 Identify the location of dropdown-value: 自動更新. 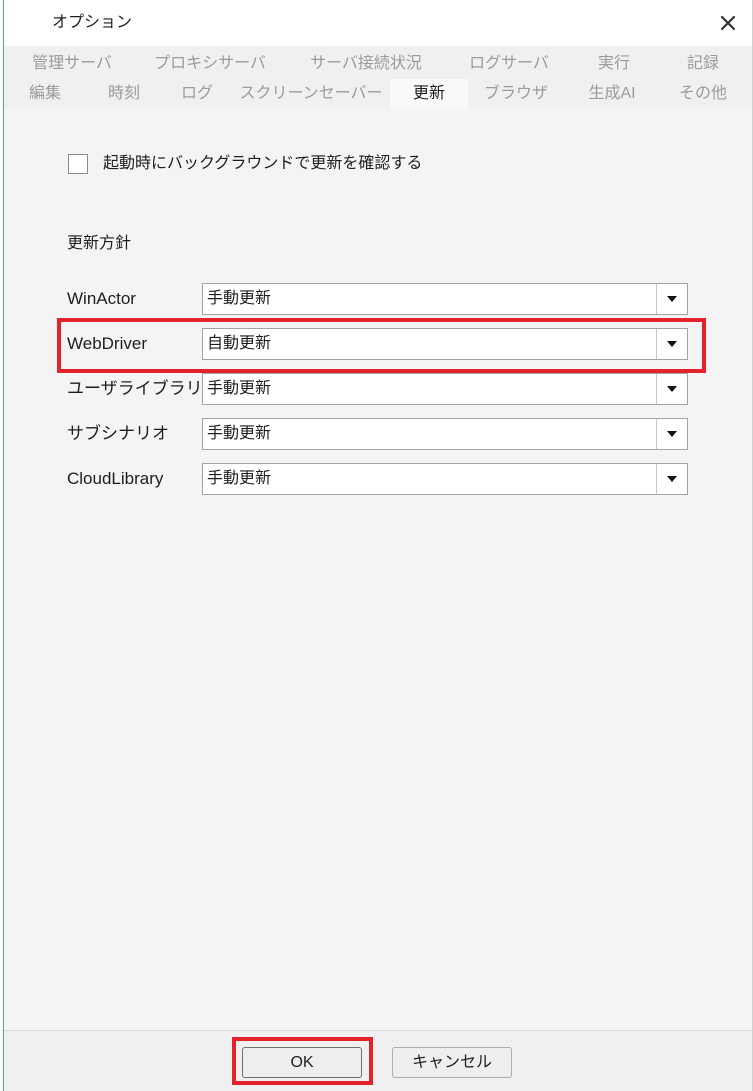
(239, 343).